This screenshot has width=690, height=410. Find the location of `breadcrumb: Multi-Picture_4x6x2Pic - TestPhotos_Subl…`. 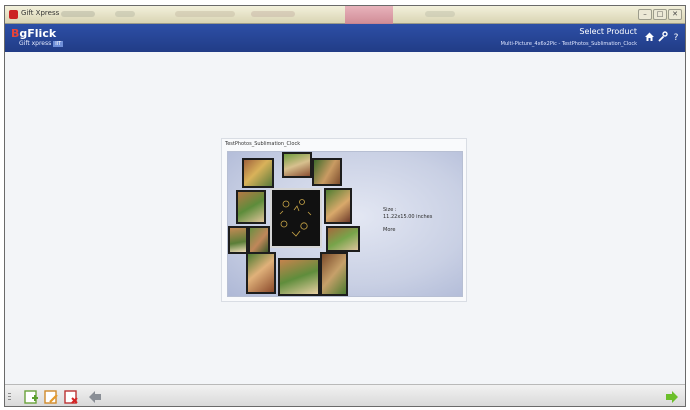

breadcrumb: Multi-Picture_4x6x2Pic - TestPhotos_Subl… is located at coordinates (568, 44).